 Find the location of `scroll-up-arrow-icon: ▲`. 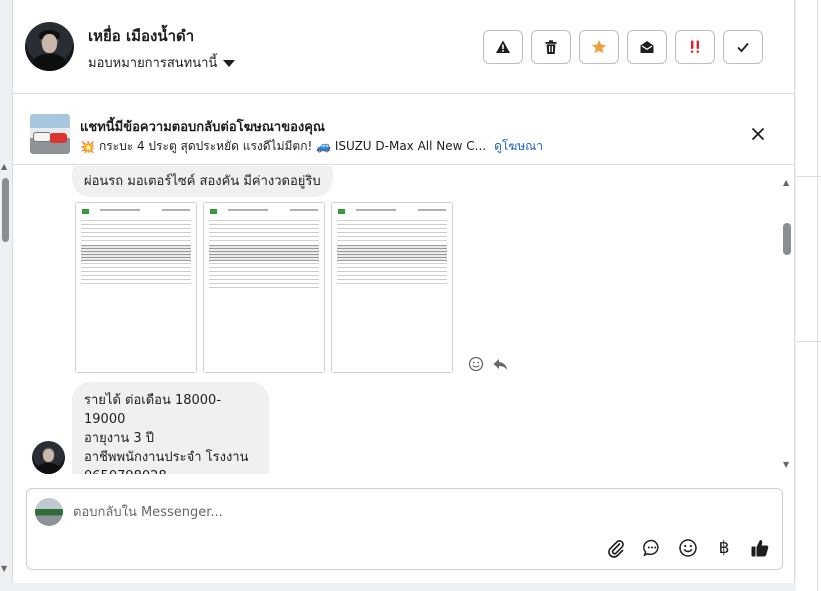

scroll-up-arrow-icon: ▲ is located at coordinates (4, 166).